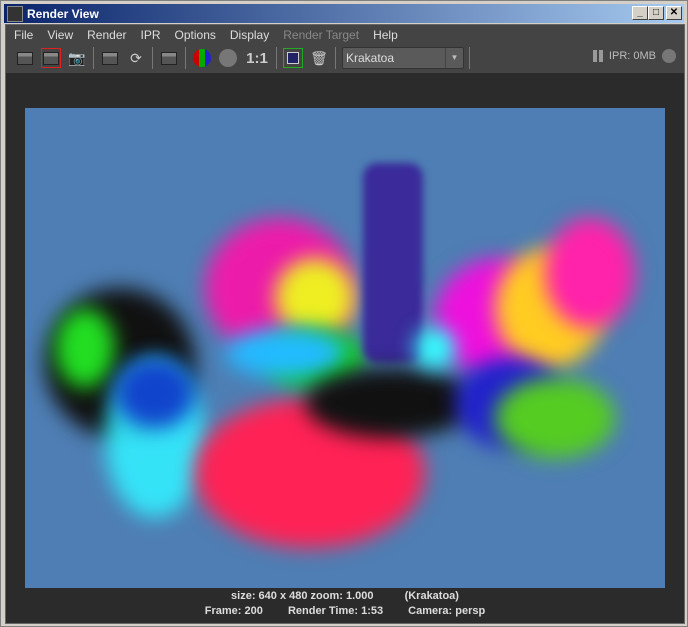 Image resolution: width=688 pixels, height=627 pixels. I want to click on ipr-memory: IPR: 0MB, so click(632, 56).